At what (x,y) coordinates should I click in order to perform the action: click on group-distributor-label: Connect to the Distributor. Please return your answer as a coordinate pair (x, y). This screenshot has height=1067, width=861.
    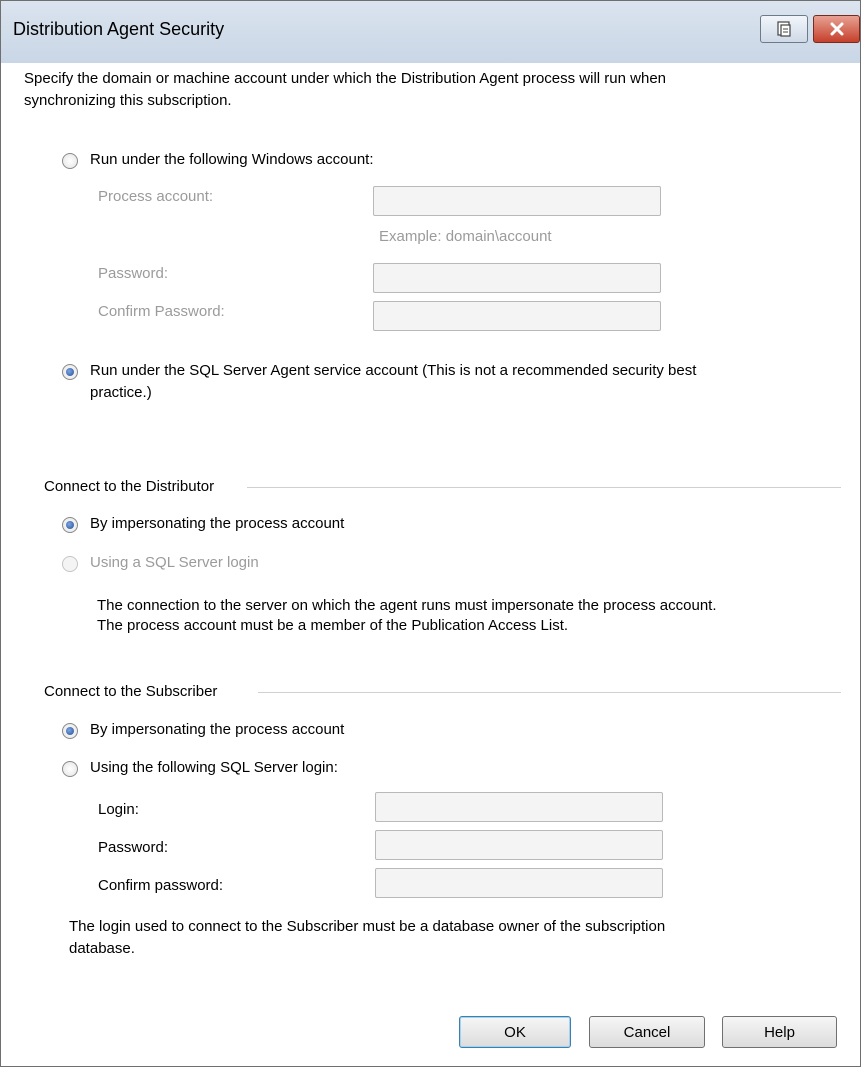
    Looking at the image, I should click on (129, 486).